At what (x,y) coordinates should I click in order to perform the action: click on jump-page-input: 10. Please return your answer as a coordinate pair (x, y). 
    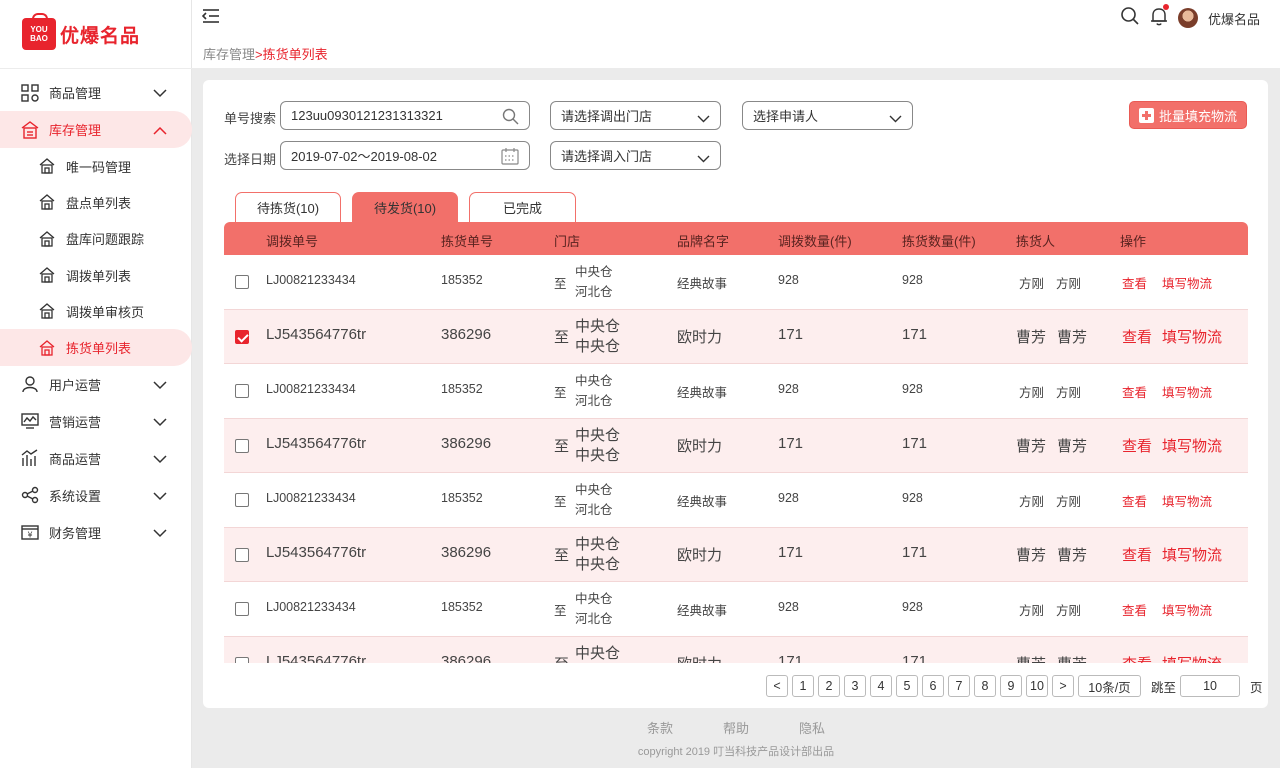
    Looking at the image, I should click on (1210, 686).